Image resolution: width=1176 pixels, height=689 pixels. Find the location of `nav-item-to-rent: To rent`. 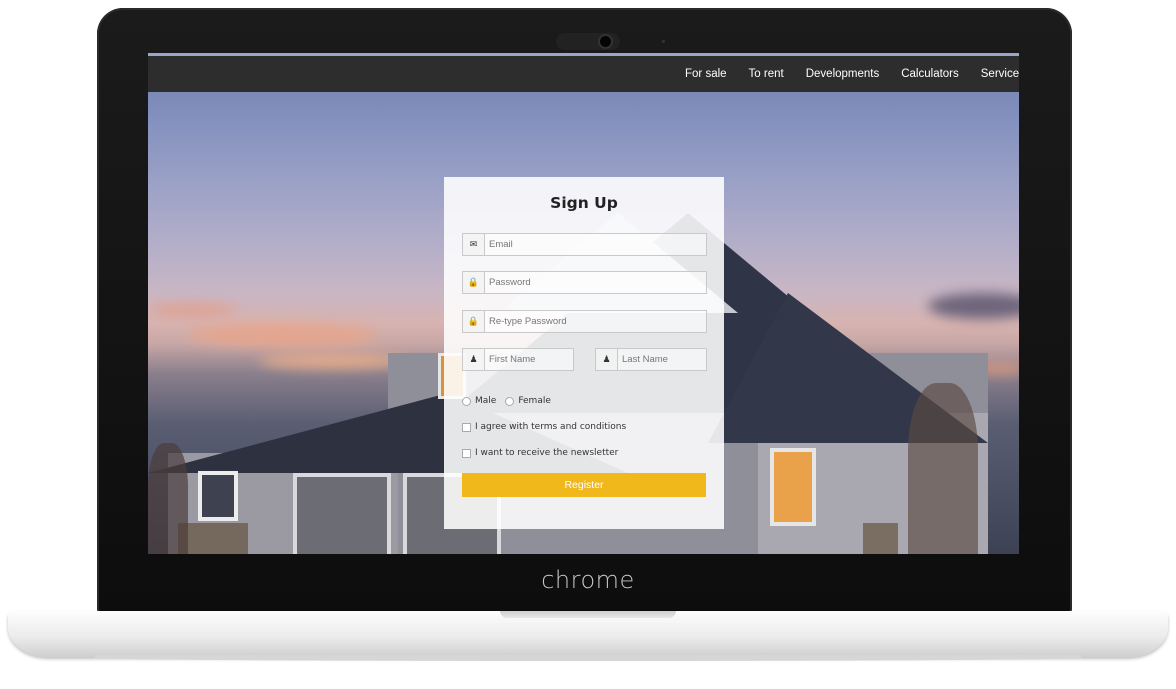

nav-item-to-rent: To rent is located at coordinates (766, 74).